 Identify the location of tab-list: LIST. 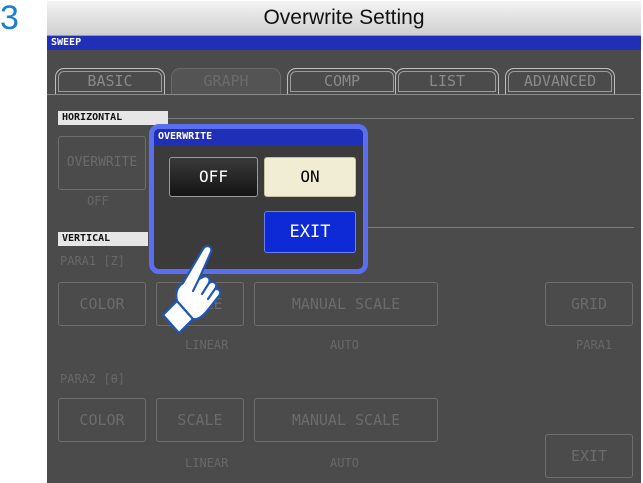
(447, 81).